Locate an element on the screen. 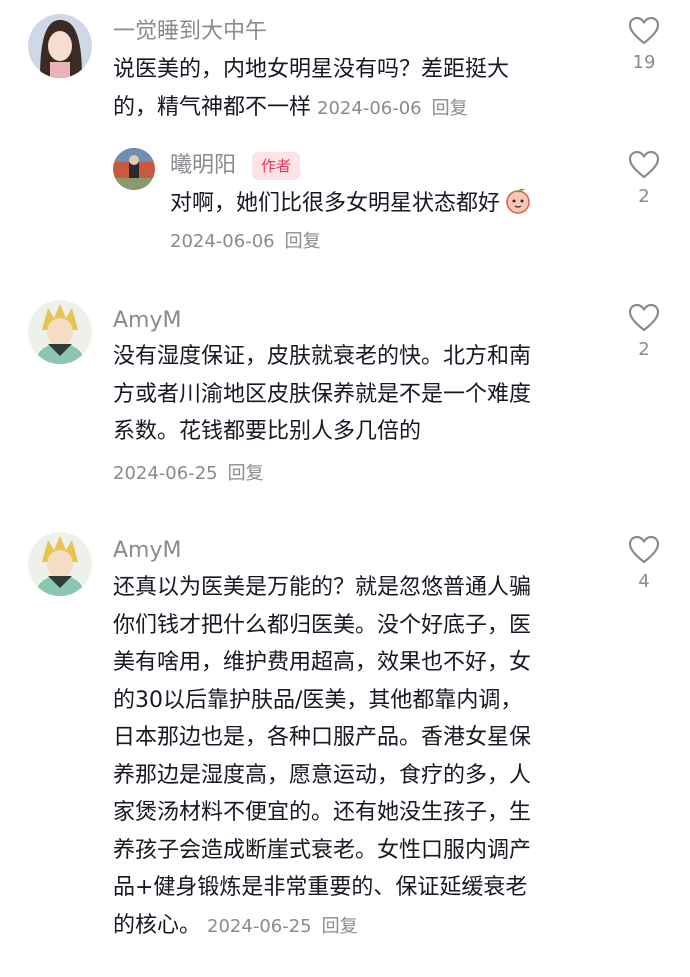 The width and height of the screenshot is (690, 977). username: 曦明阳 is located at coordinates (203, 166).